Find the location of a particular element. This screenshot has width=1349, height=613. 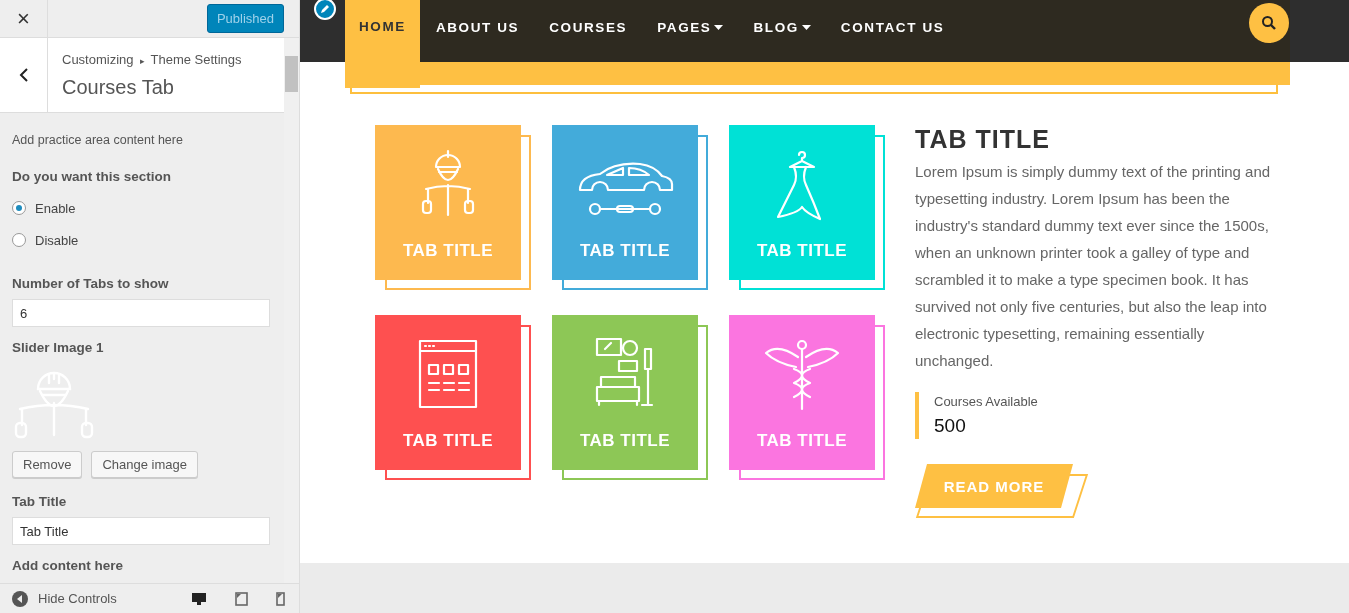

stat-value: 500 is located at coordinates (950, 426).